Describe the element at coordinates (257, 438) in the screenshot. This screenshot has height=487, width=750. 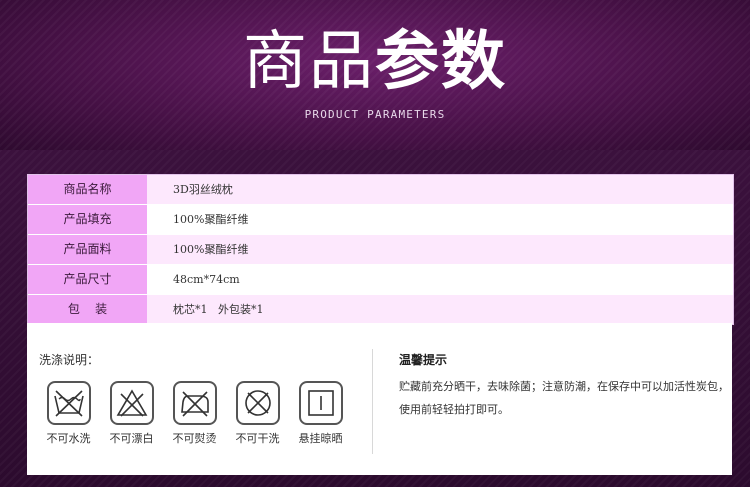
I see `care-label: 不可干洗` at that location.